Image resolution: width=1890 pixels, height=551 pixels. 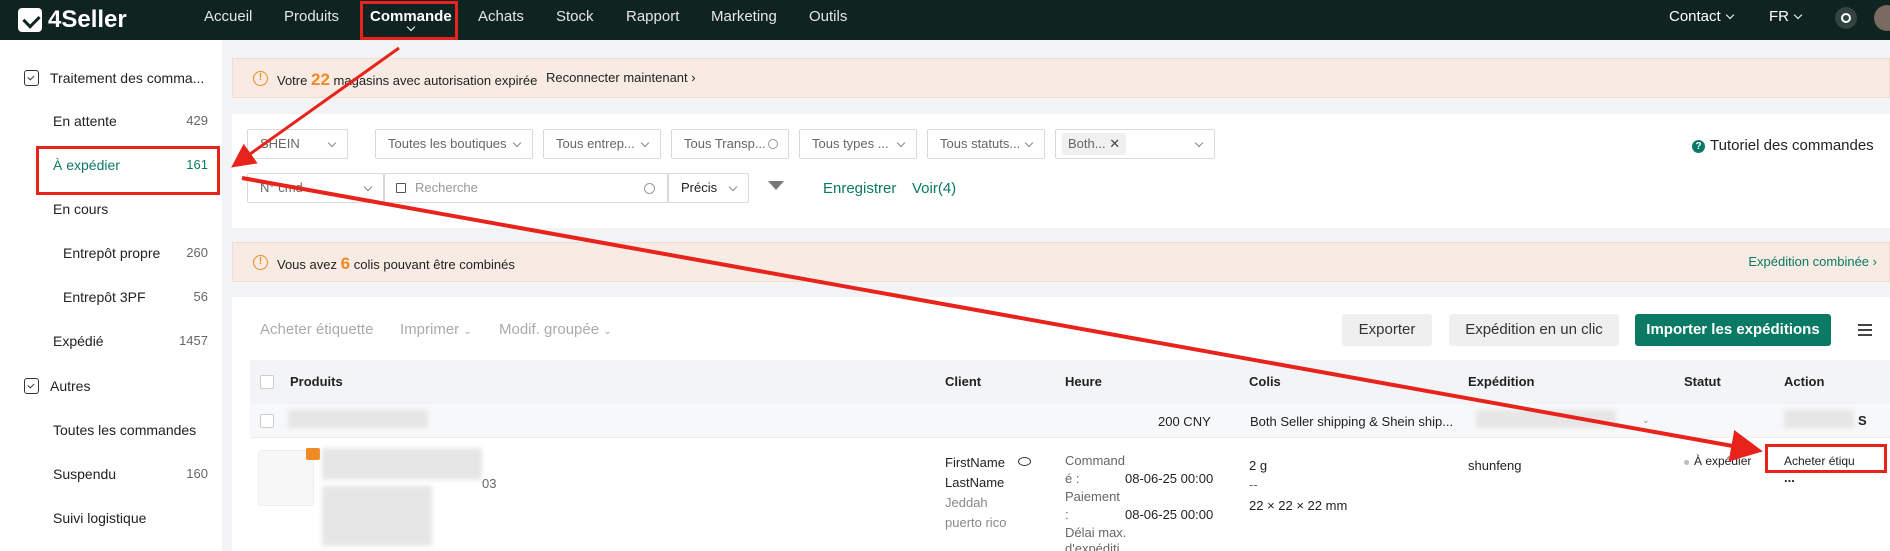 What do you see at coordinates (1258, 465) in the screenshot?
I see `package-weight: 2 g` at bounding box center [1258, 465].